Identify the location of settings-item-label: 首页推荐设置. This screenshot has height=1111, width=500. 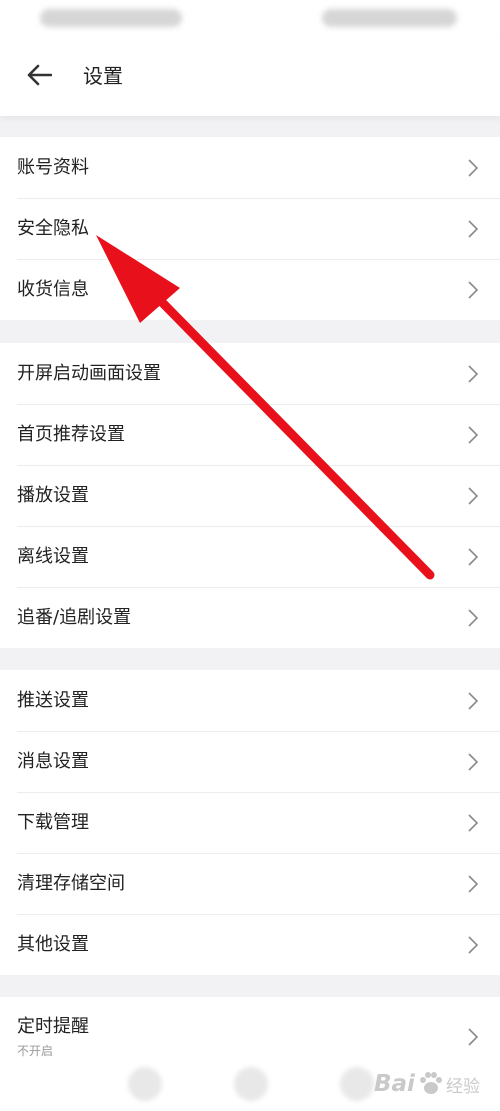
(71, 434).